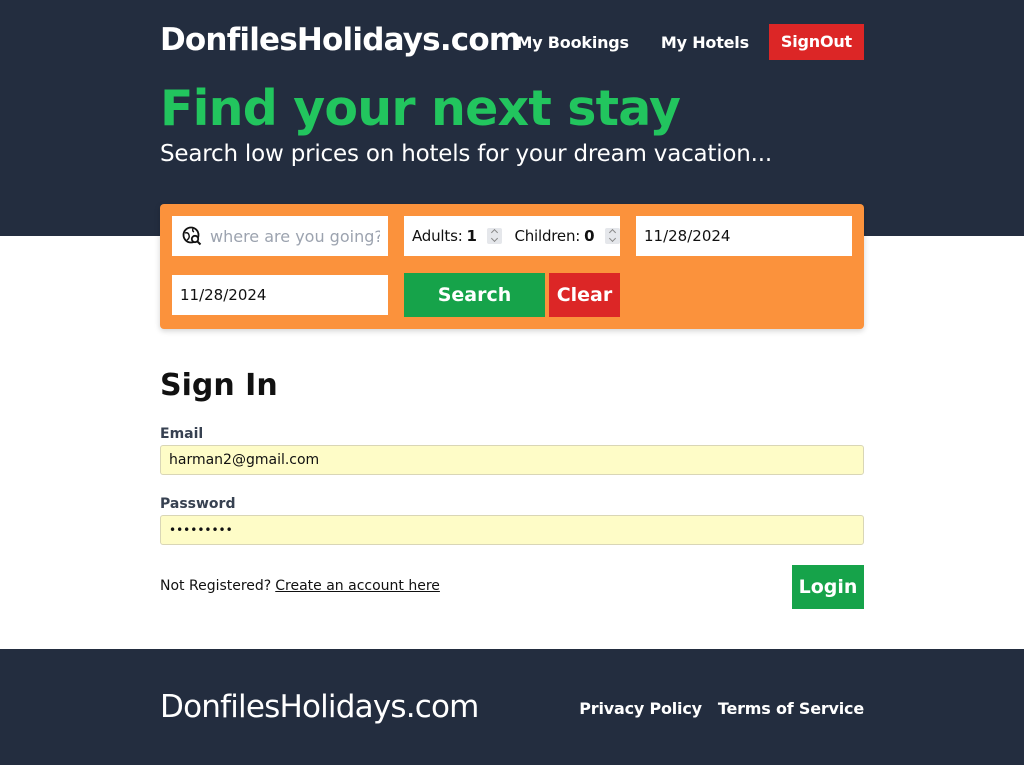 This screenshot has height=765, width=1024. What do you see at coordinates (198, 504) in the screenshot?
I see `password-label: Password` at bounding box center [198, 504].